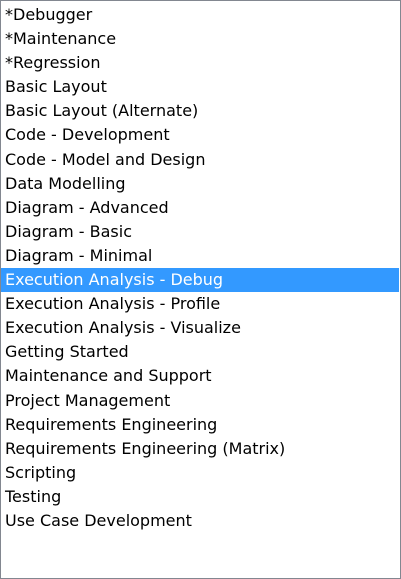 The width and height of the screenshot is (401, 579). What do you see at coordinates (200, 160) in the screenshot?
I see `list-item: Code - Model and Design` at bounding box center [200, 160].